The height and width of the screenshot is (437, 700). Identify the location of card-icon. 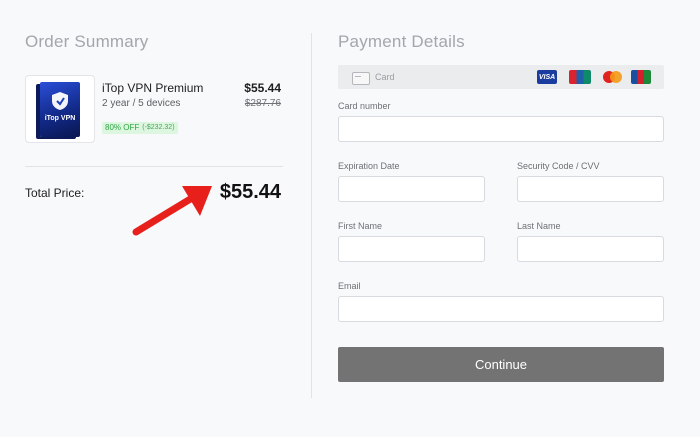
(361, 78).